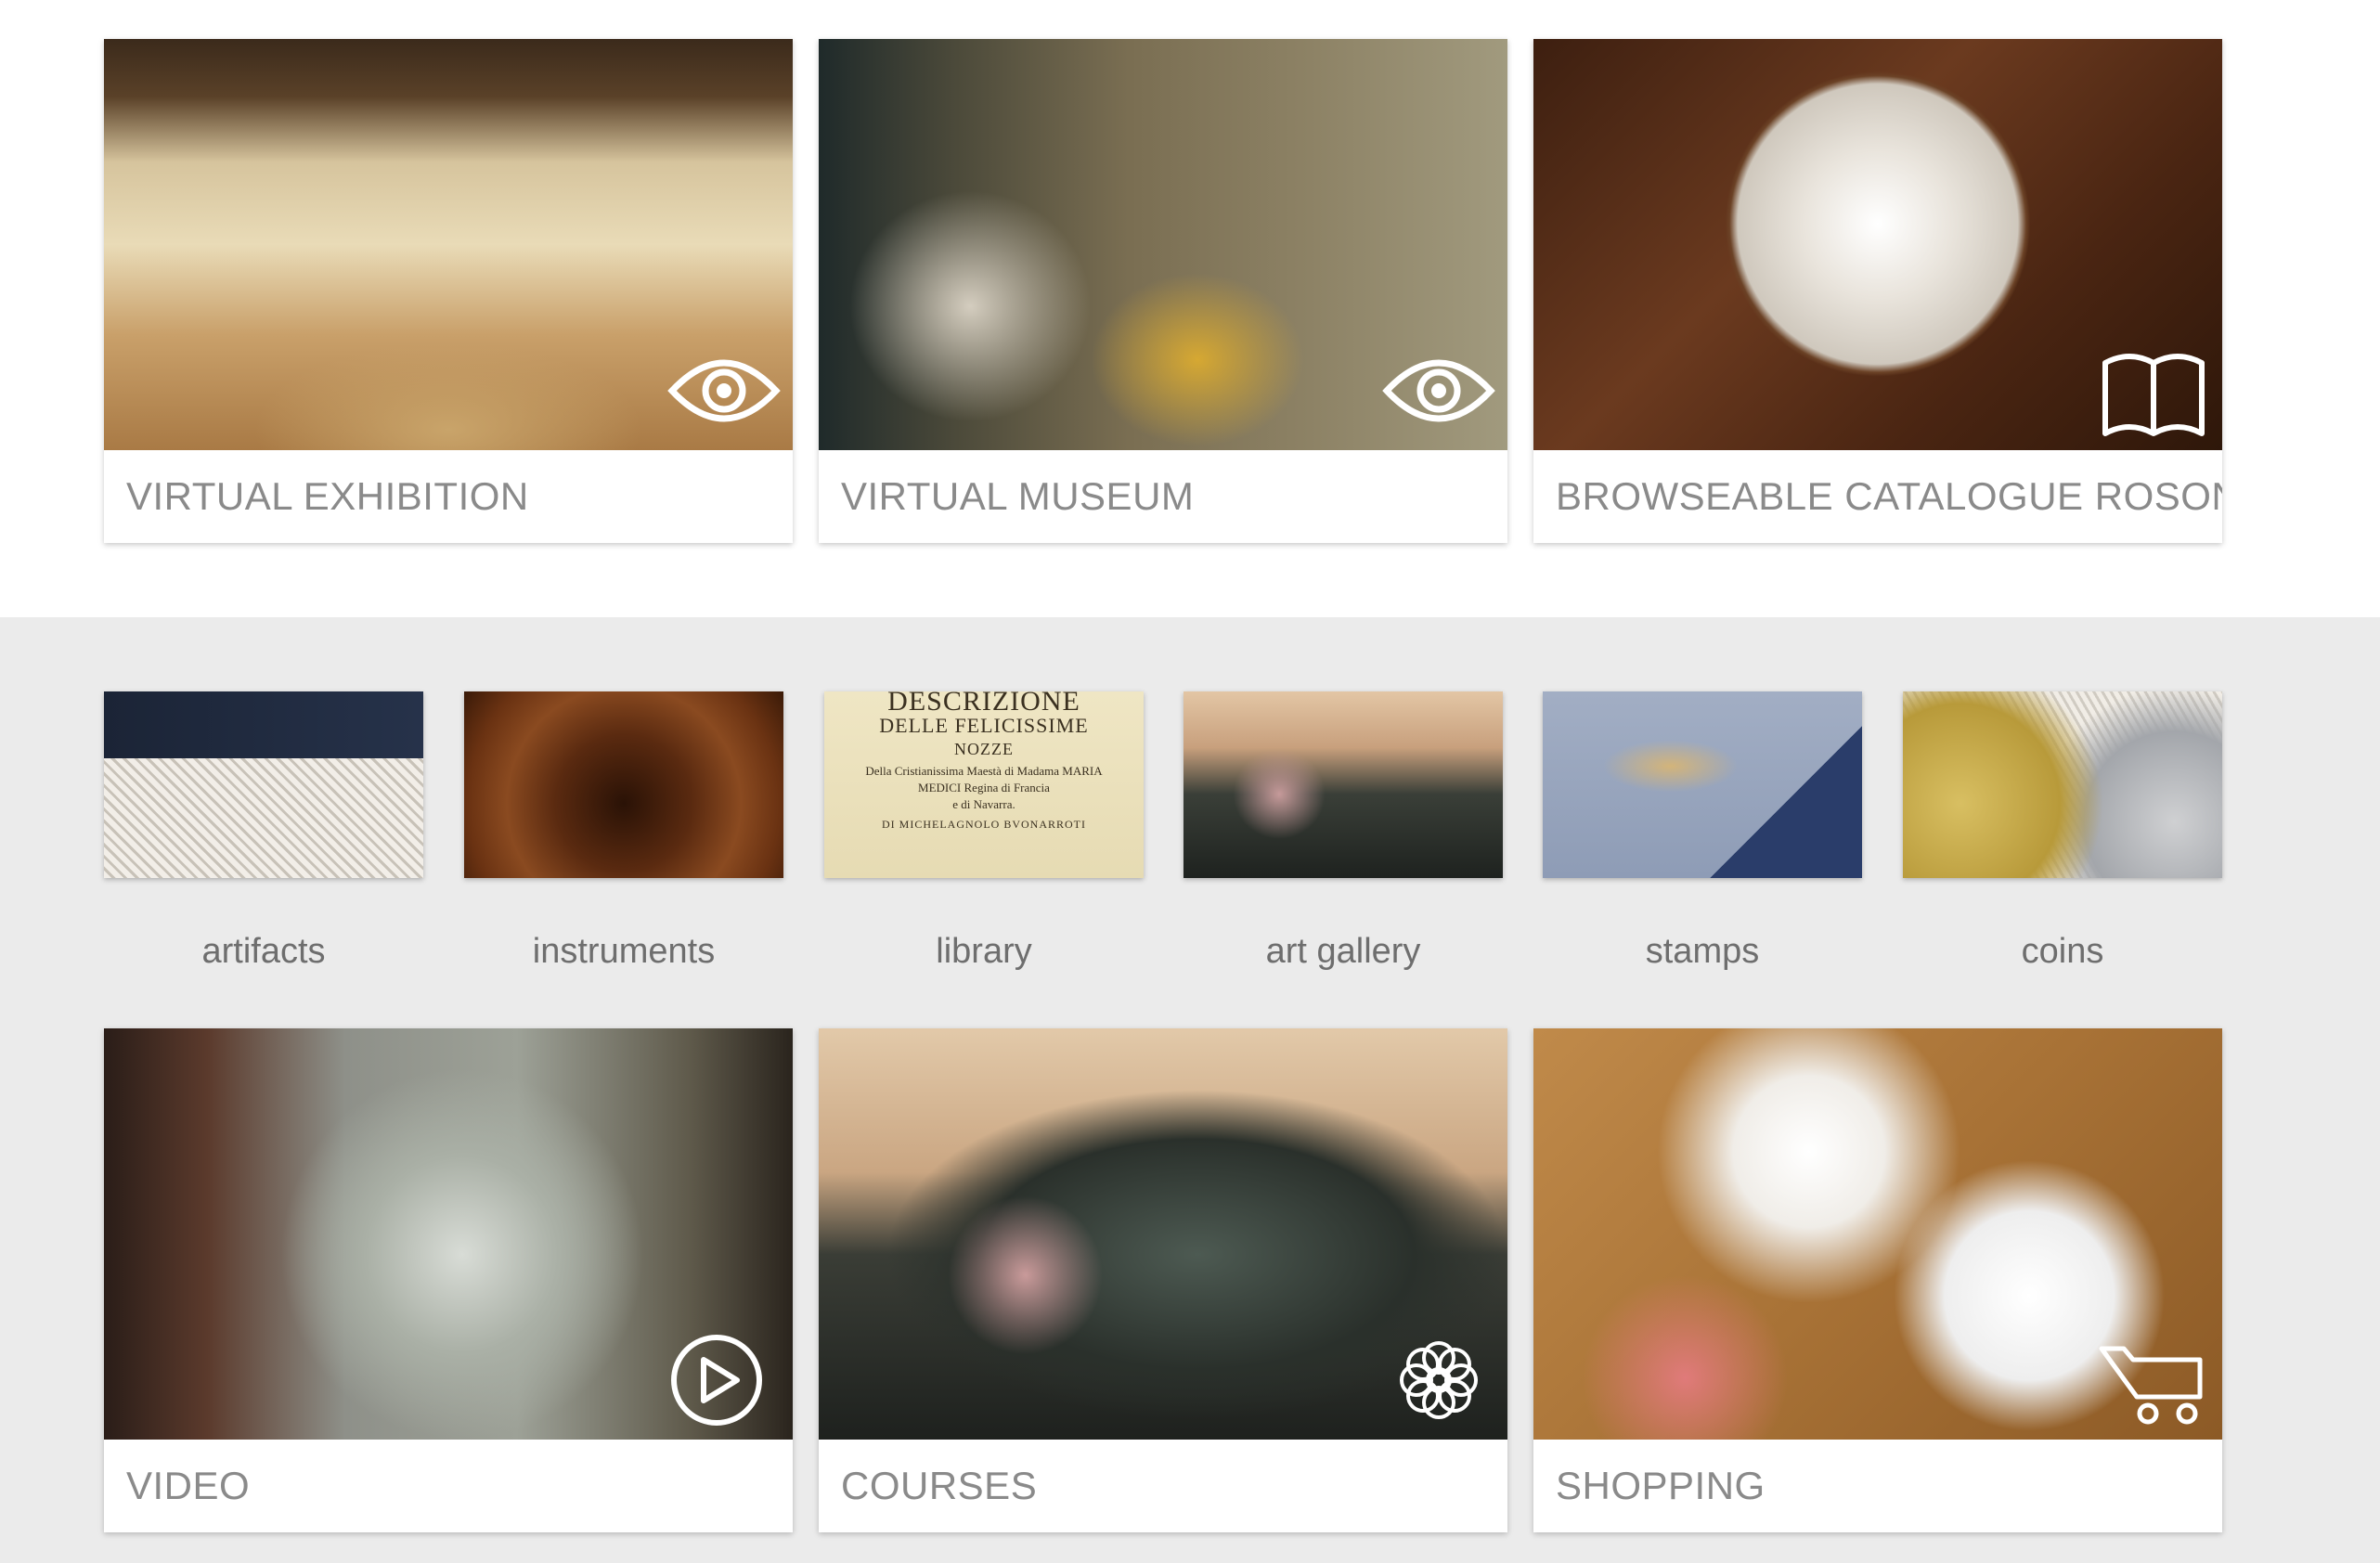 This screenshot has height=1563, width=2380. What do you see at coordinates (2151, 1385) in the screenshot?
I see `cart-icon` at bounding box center [2151, 1385].